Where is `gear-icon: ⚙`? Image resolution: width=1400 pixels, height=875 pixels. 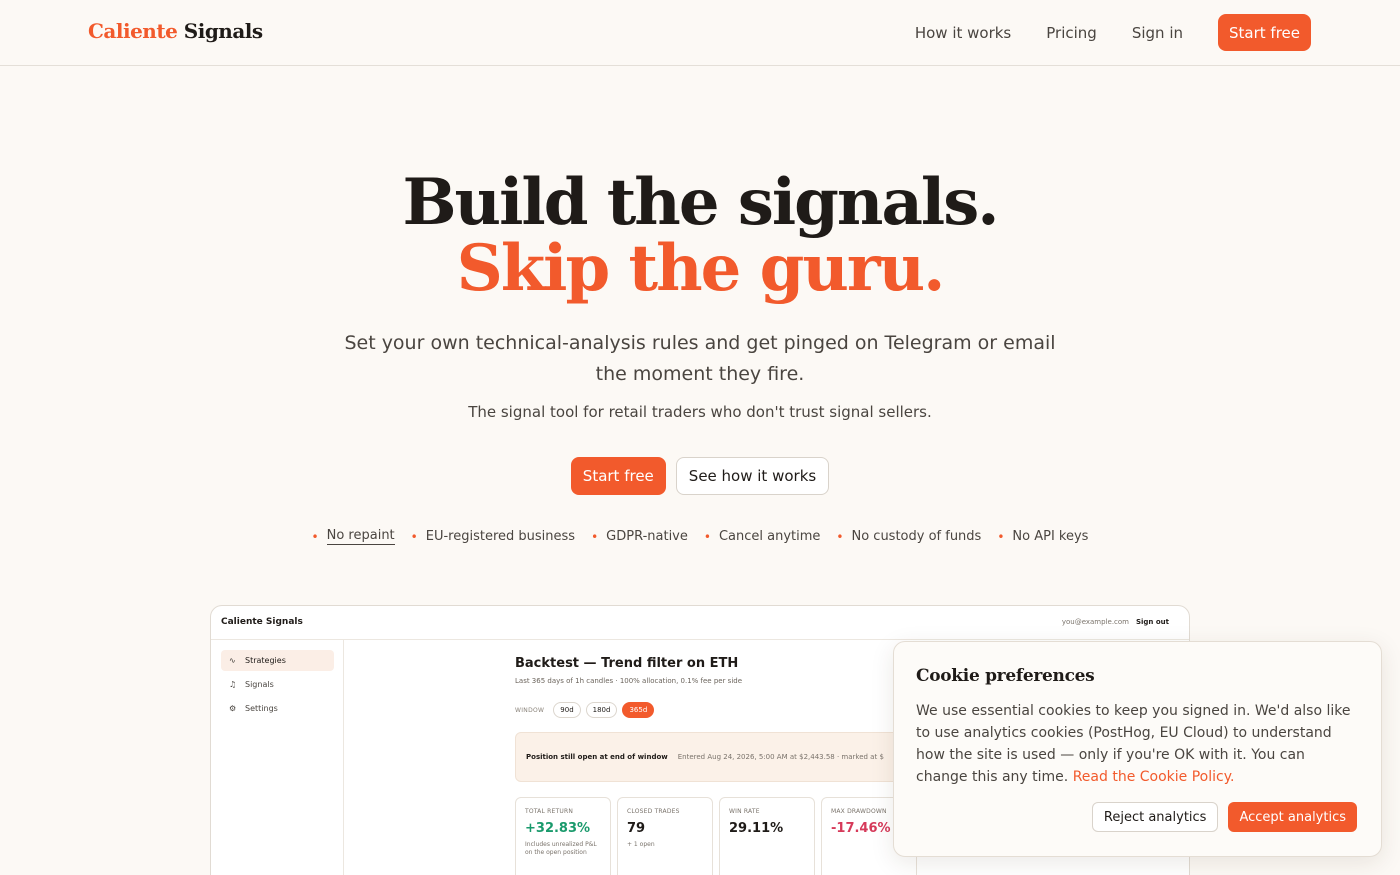
gear-icon: ⚙ is located at coordinates (233, 708).